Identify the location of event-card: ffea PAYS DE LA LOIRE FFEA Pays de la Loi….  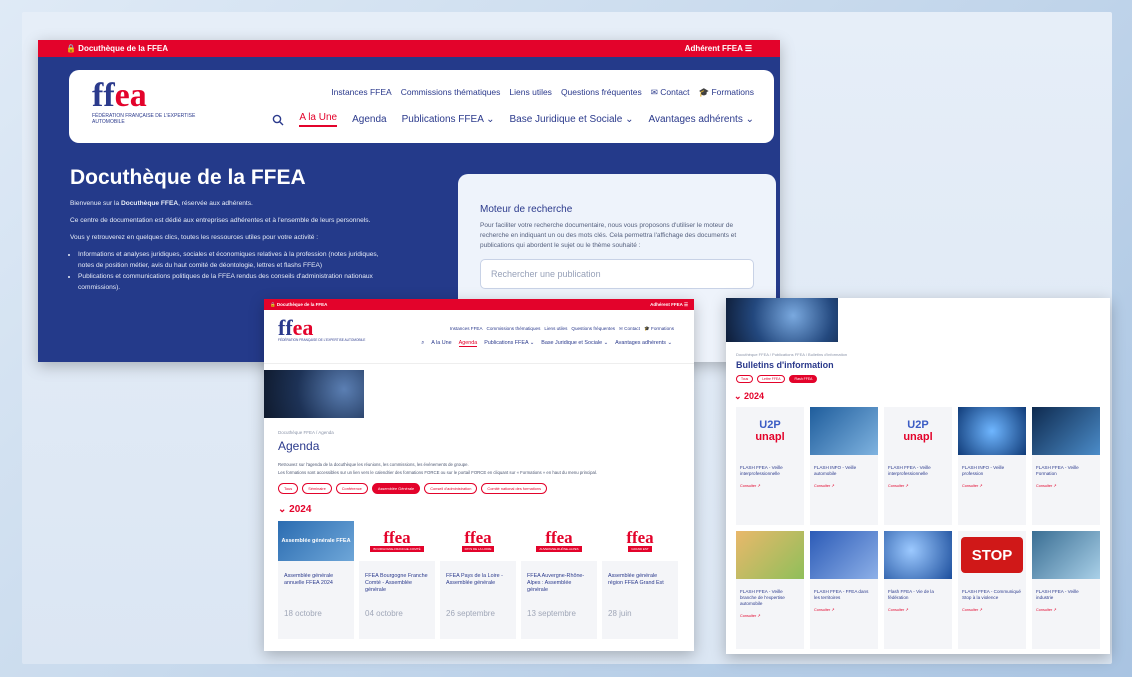
(478, 580).